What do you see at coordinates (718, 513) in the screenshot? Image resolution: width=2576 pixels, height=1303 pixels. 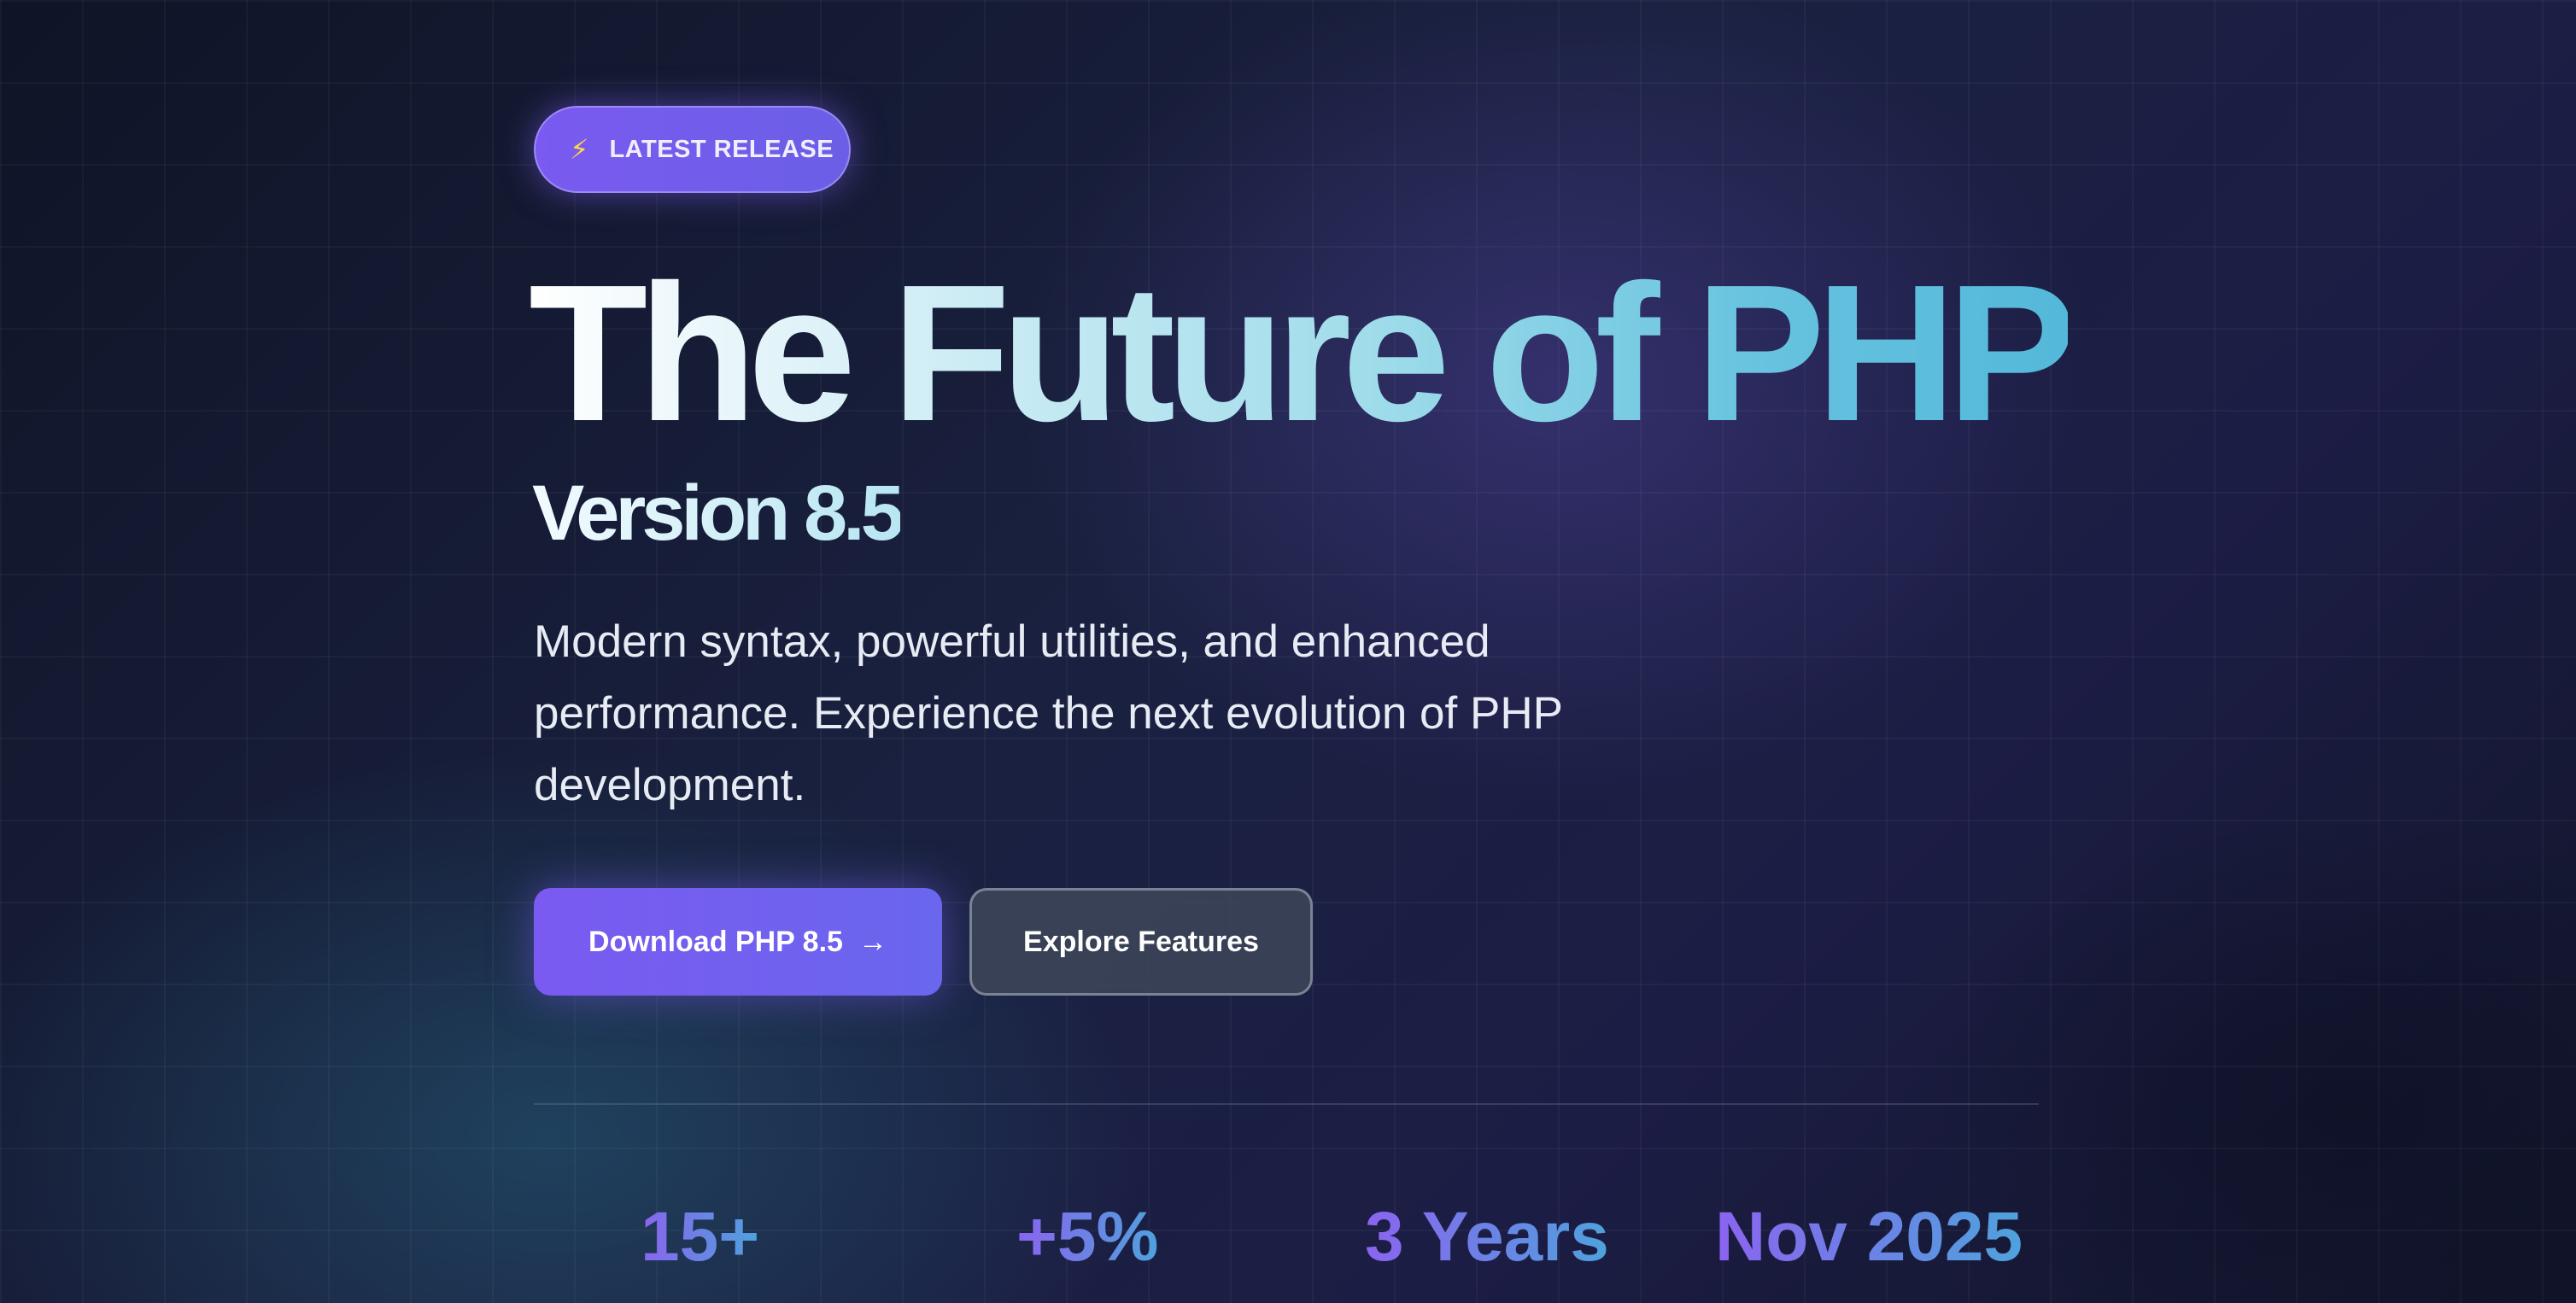 I see `version-subtitle: Version 8.5` at bounding box center [718, 513].